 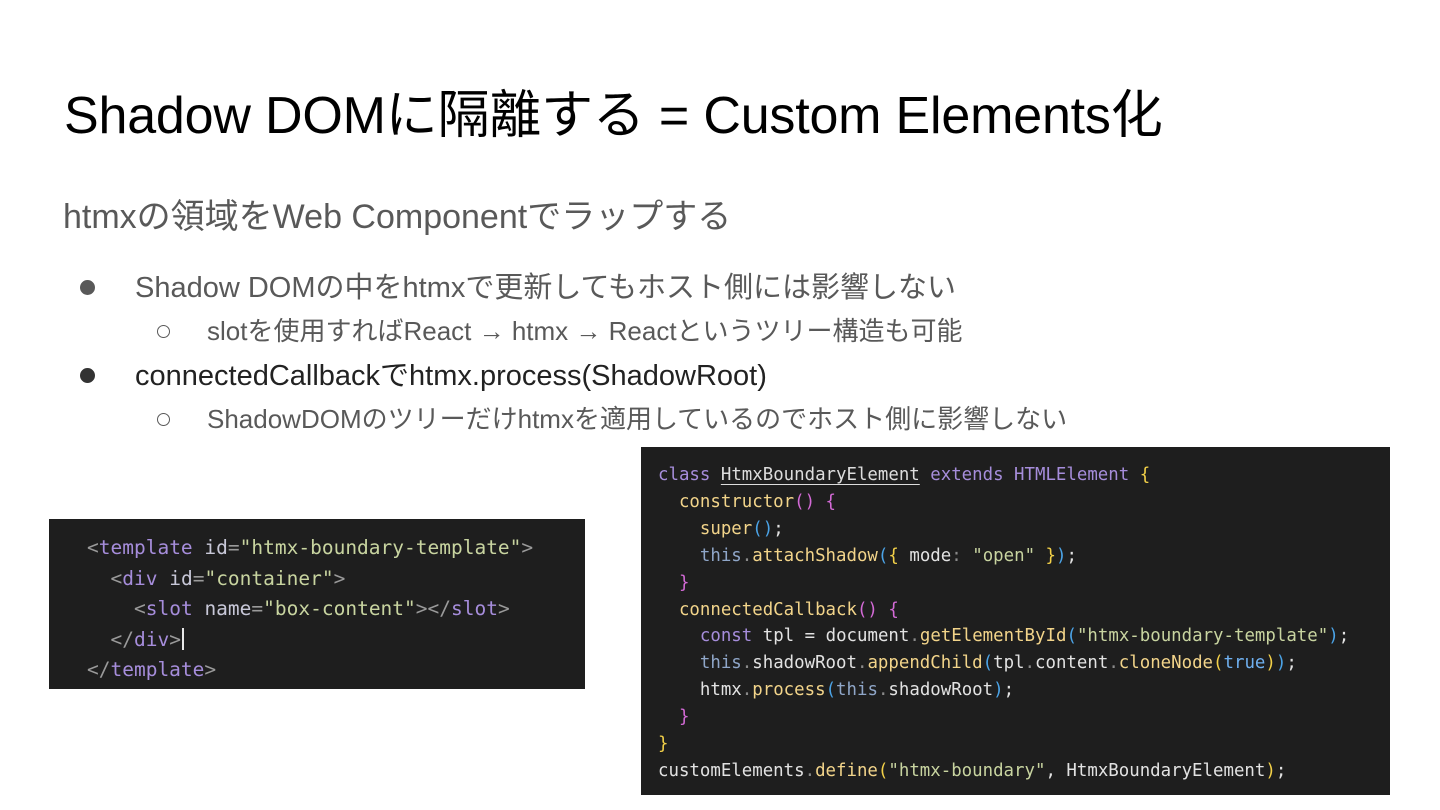 I want to click on code-line: <template id="htmx-boundary-template">, so click(x=310, y=547).